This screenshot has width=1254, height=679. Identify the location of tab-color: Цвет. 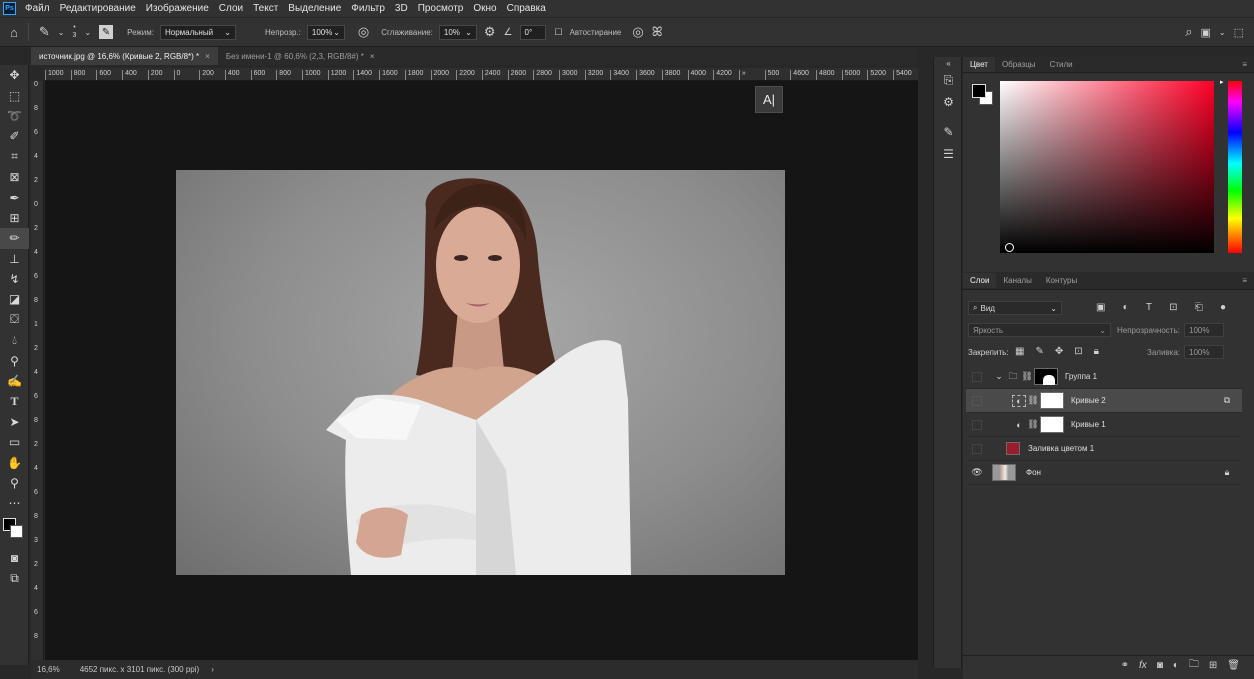
(979, 64).